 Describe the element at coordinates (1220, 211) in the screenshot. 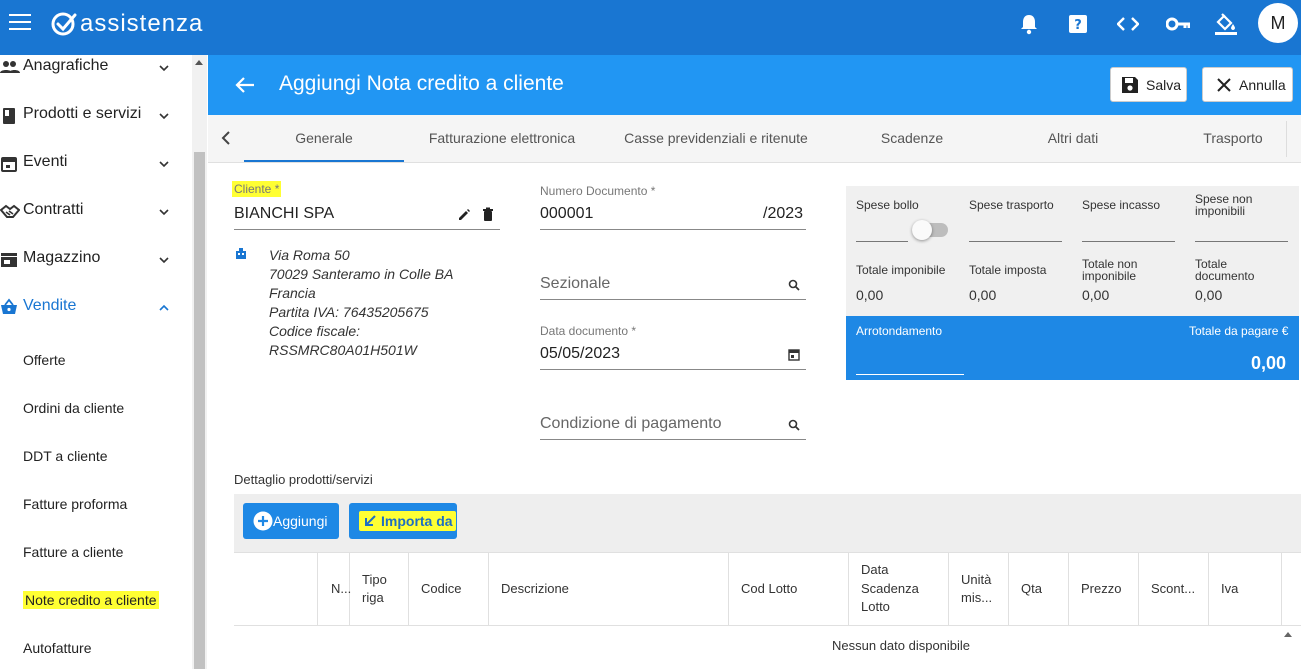

I see `spese-non-imponibili-label-2: imponibili` at that location.